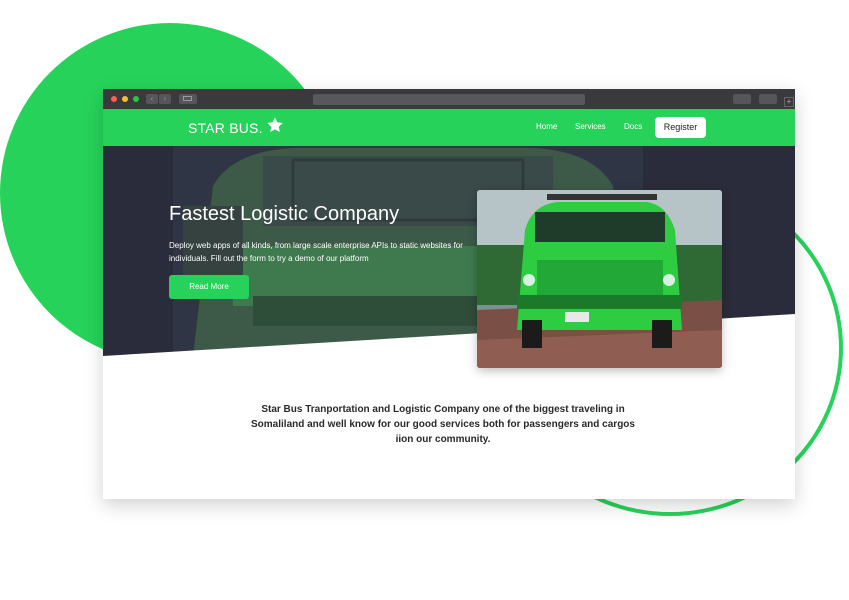  Describe the element at coordinates (209, 287) in the screenshot. I see `read-more-button: Read More` at that location.